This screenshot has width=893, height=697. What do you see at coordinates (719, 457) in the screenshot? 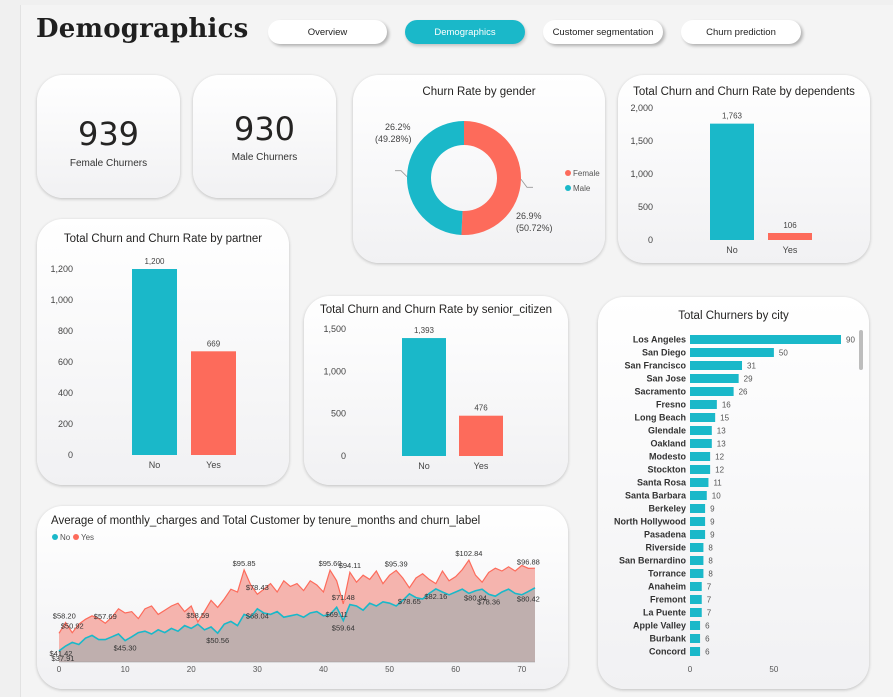
I see `city-value-label: 12` at bounding box center [719, 457].